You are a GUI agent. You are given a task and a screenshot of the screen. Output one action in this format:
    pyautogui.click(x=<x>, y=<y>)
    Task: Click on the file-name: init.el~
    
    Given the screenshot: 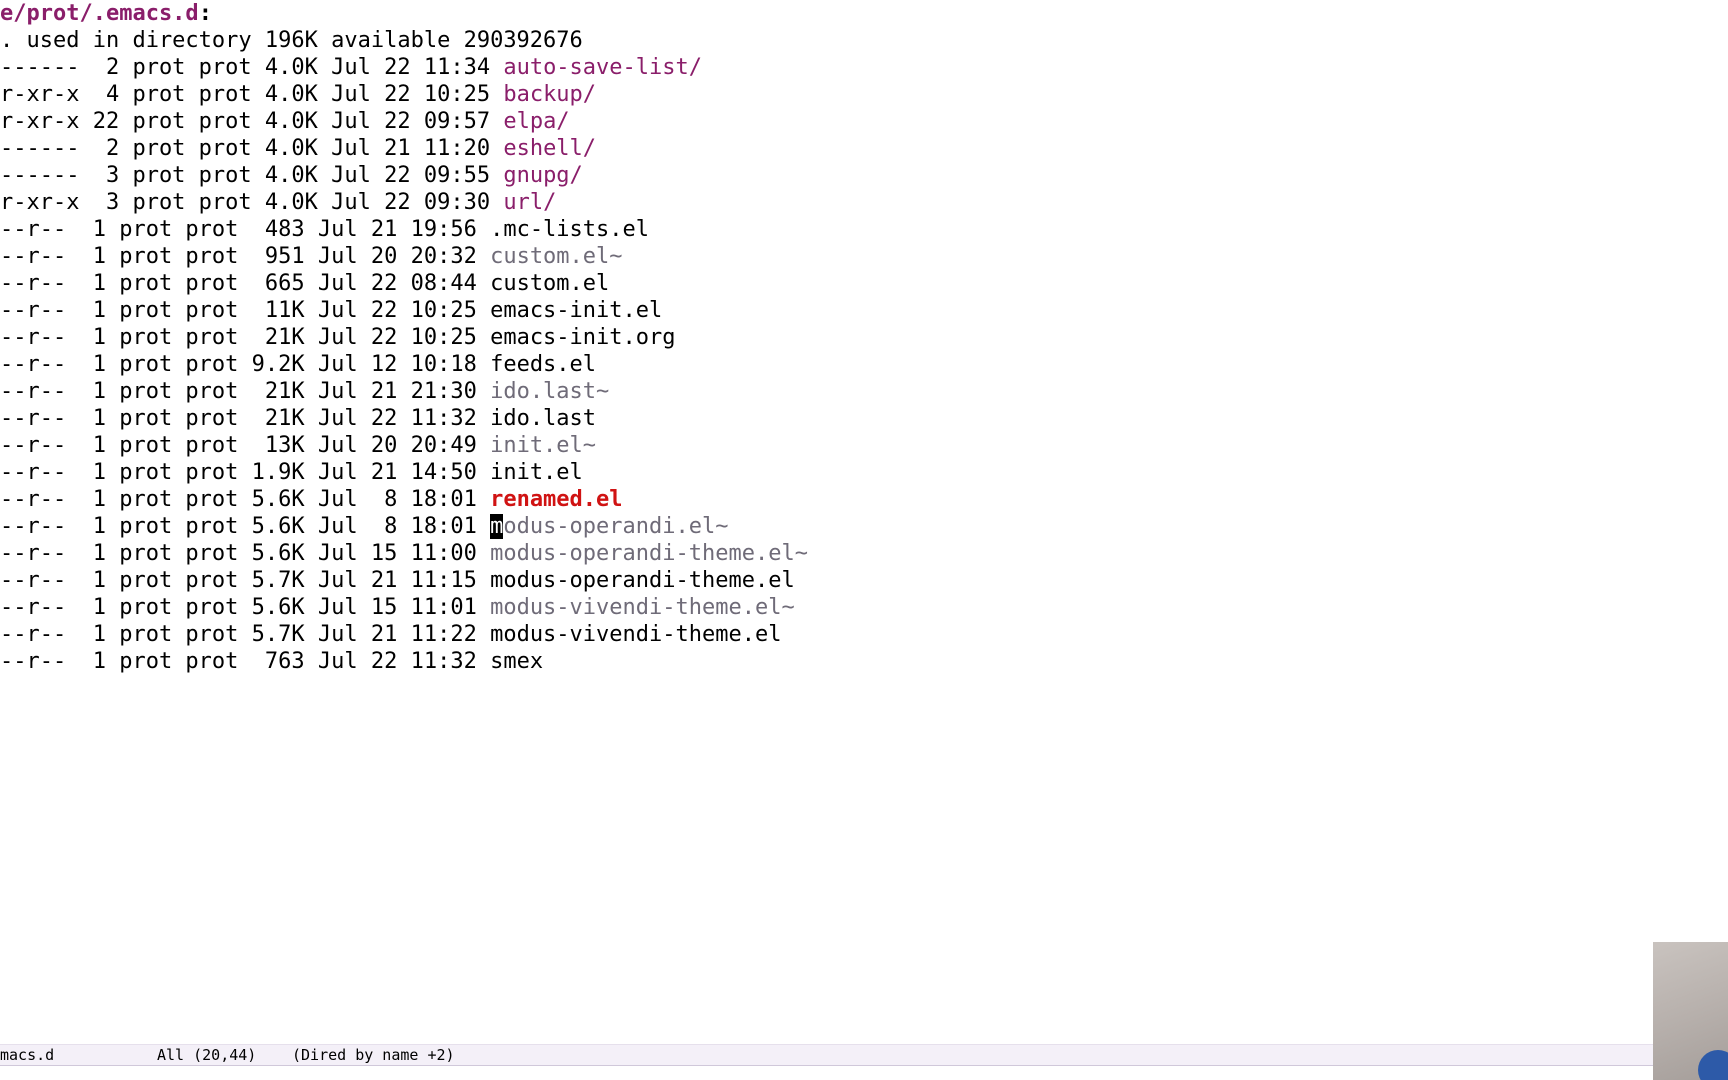 What is the action you would take?
    pyautogui.click(x=543, y=445)
    